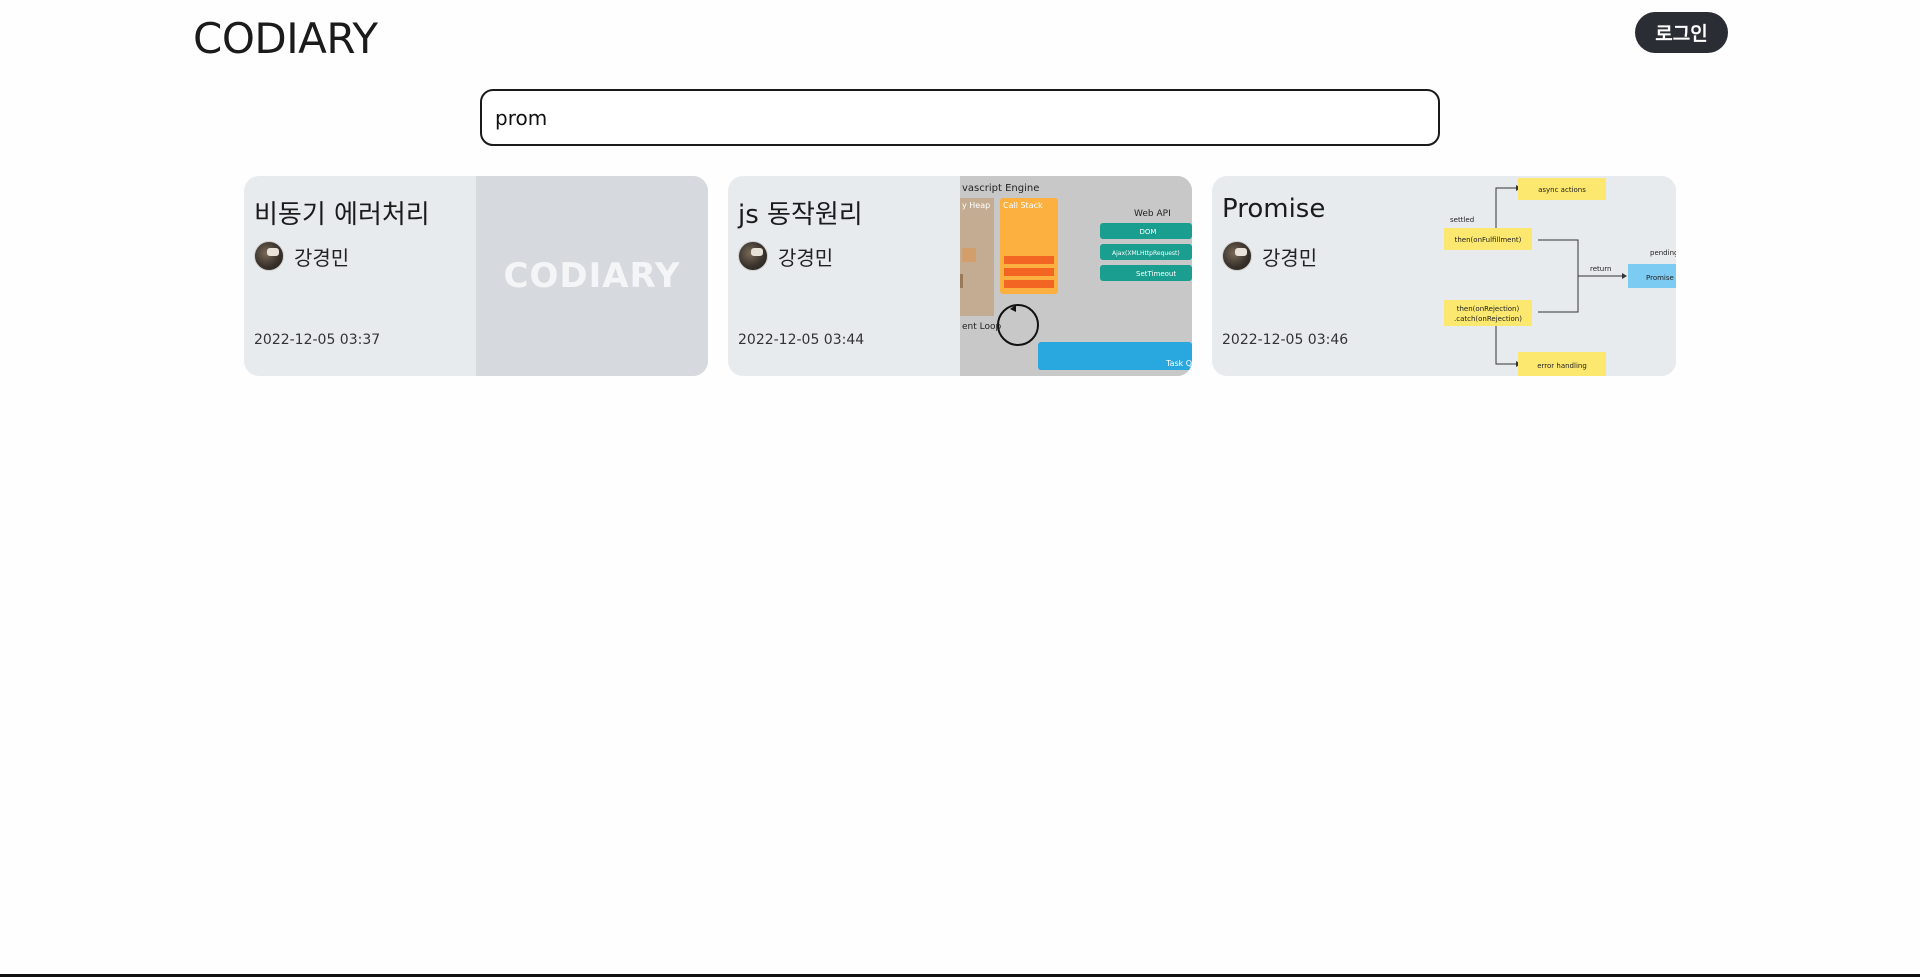  I want to click on card-title: js 동작원리, so click(800, 215).